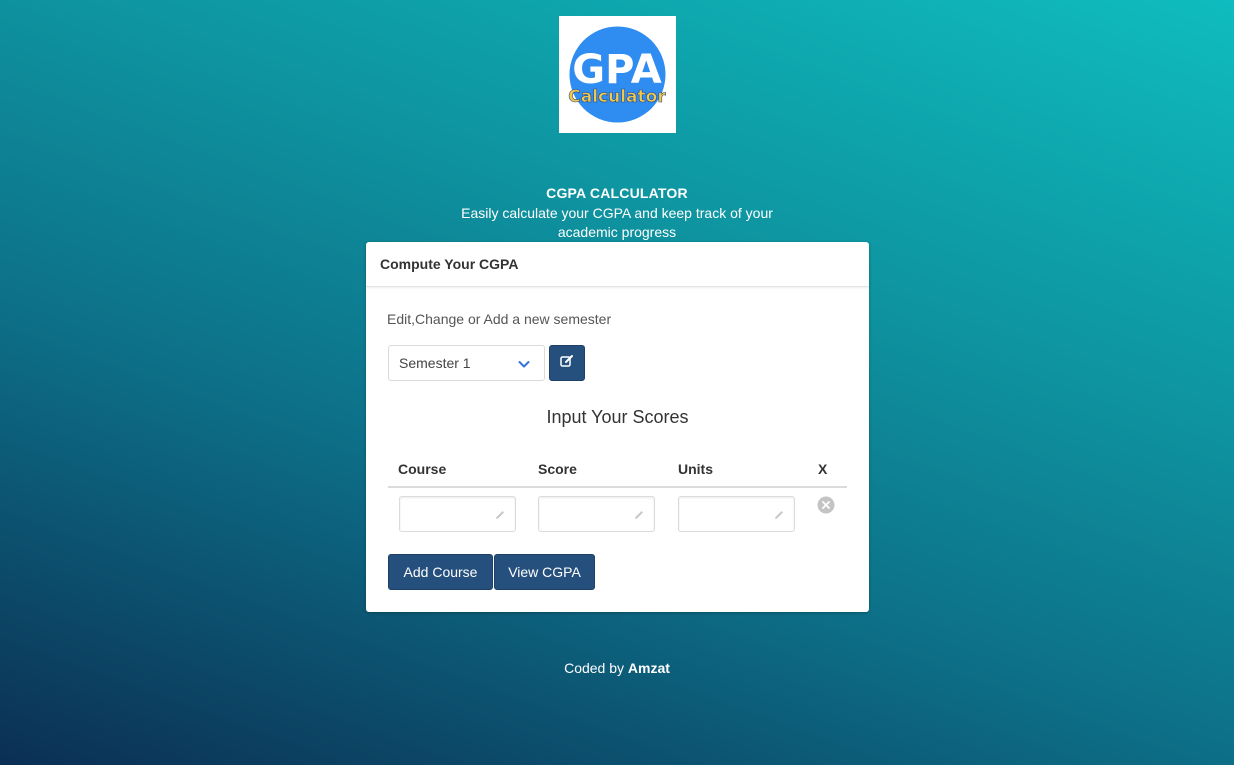 The image size is (1234, 765). What do you see at coordinates (617, 74) in the screenshot?
I see `app-logo: GPA Calculator` at bounding box center [617, 74].